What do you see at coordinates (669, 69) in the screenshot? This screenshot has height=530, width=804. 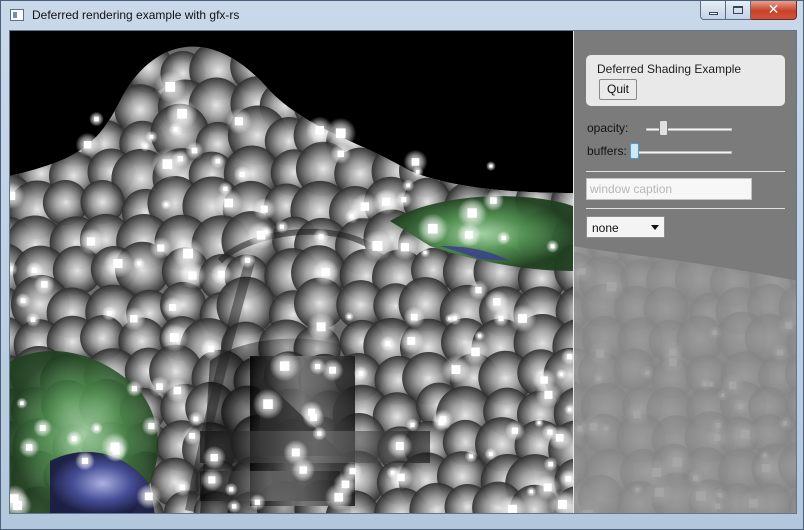 I see `group-title: Deferred Shading Example` at bounding box center [669, 69].